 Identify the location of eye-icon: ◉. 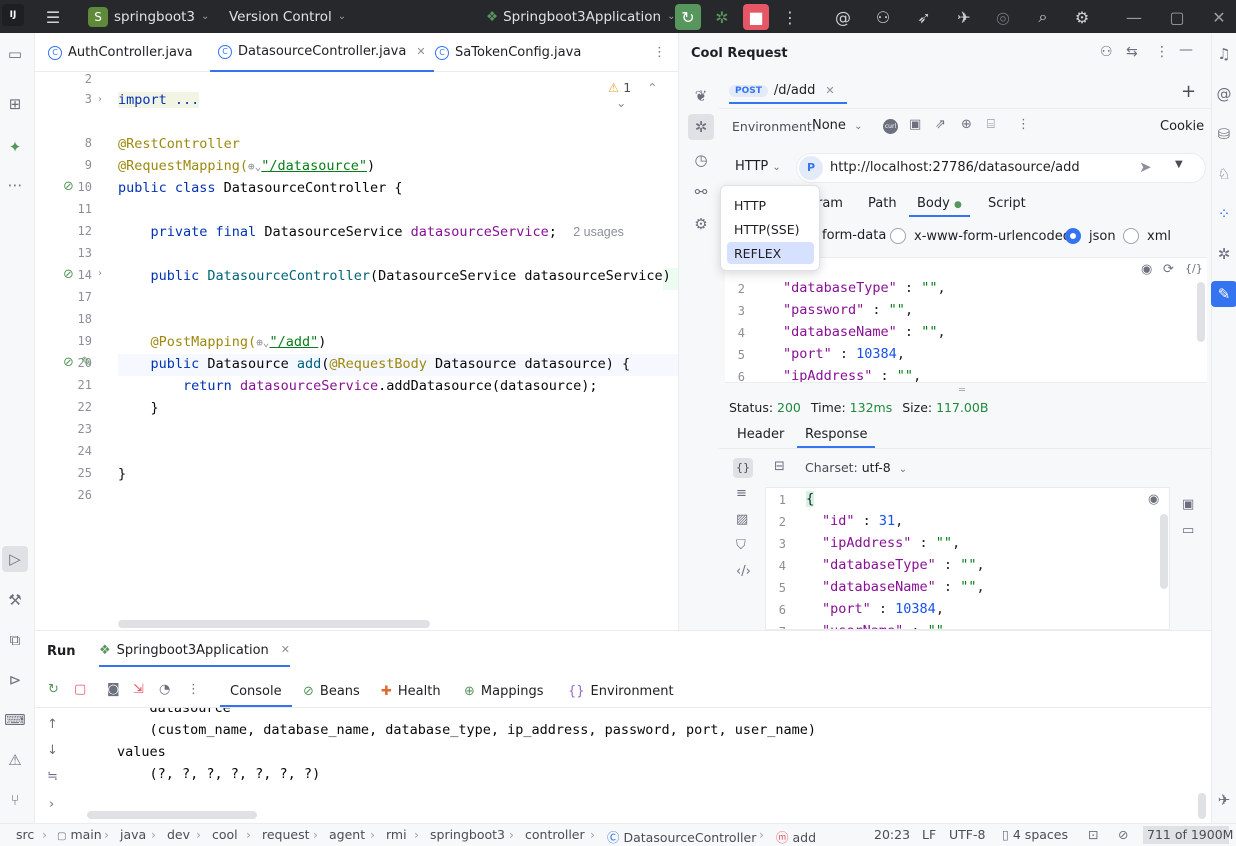
(1146, 269).